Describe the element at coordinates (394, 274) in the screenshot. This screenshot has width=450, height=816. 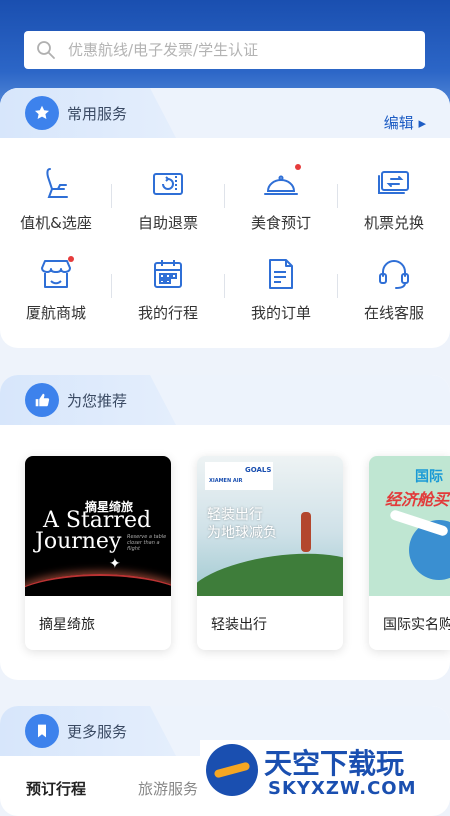
I see `headset-icon` at that location.